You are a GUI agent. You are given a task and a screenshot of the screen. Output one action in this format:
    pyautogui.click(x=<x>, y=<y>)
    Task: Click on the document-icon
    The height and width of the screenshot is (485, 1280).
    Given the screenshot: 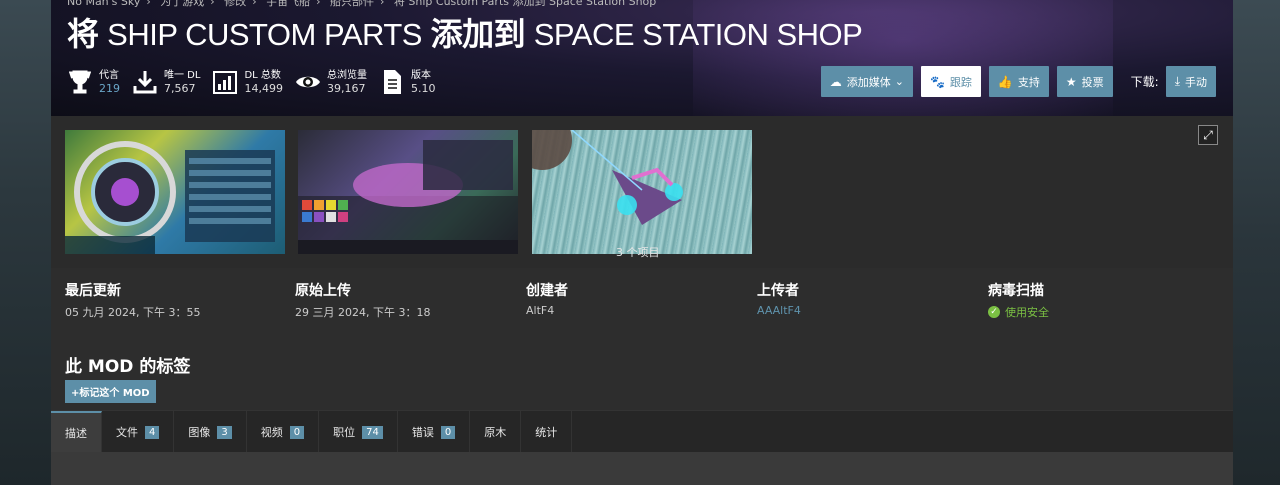 What is the action you would take?
    pyautogui.click(x=392, y=82)
    